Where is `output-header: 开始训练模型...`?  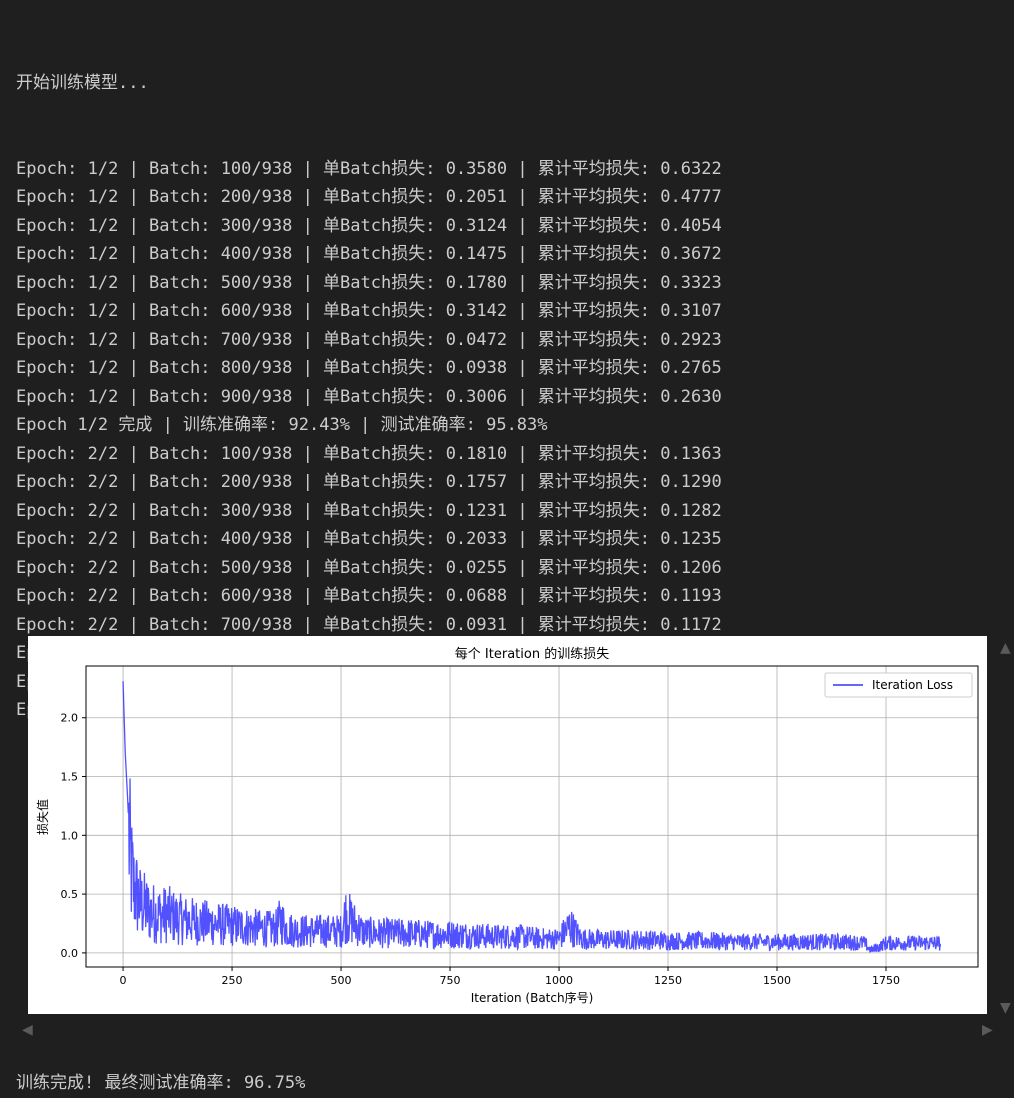
output-header: 开始训练模型... is located at coordinates (82, 83).